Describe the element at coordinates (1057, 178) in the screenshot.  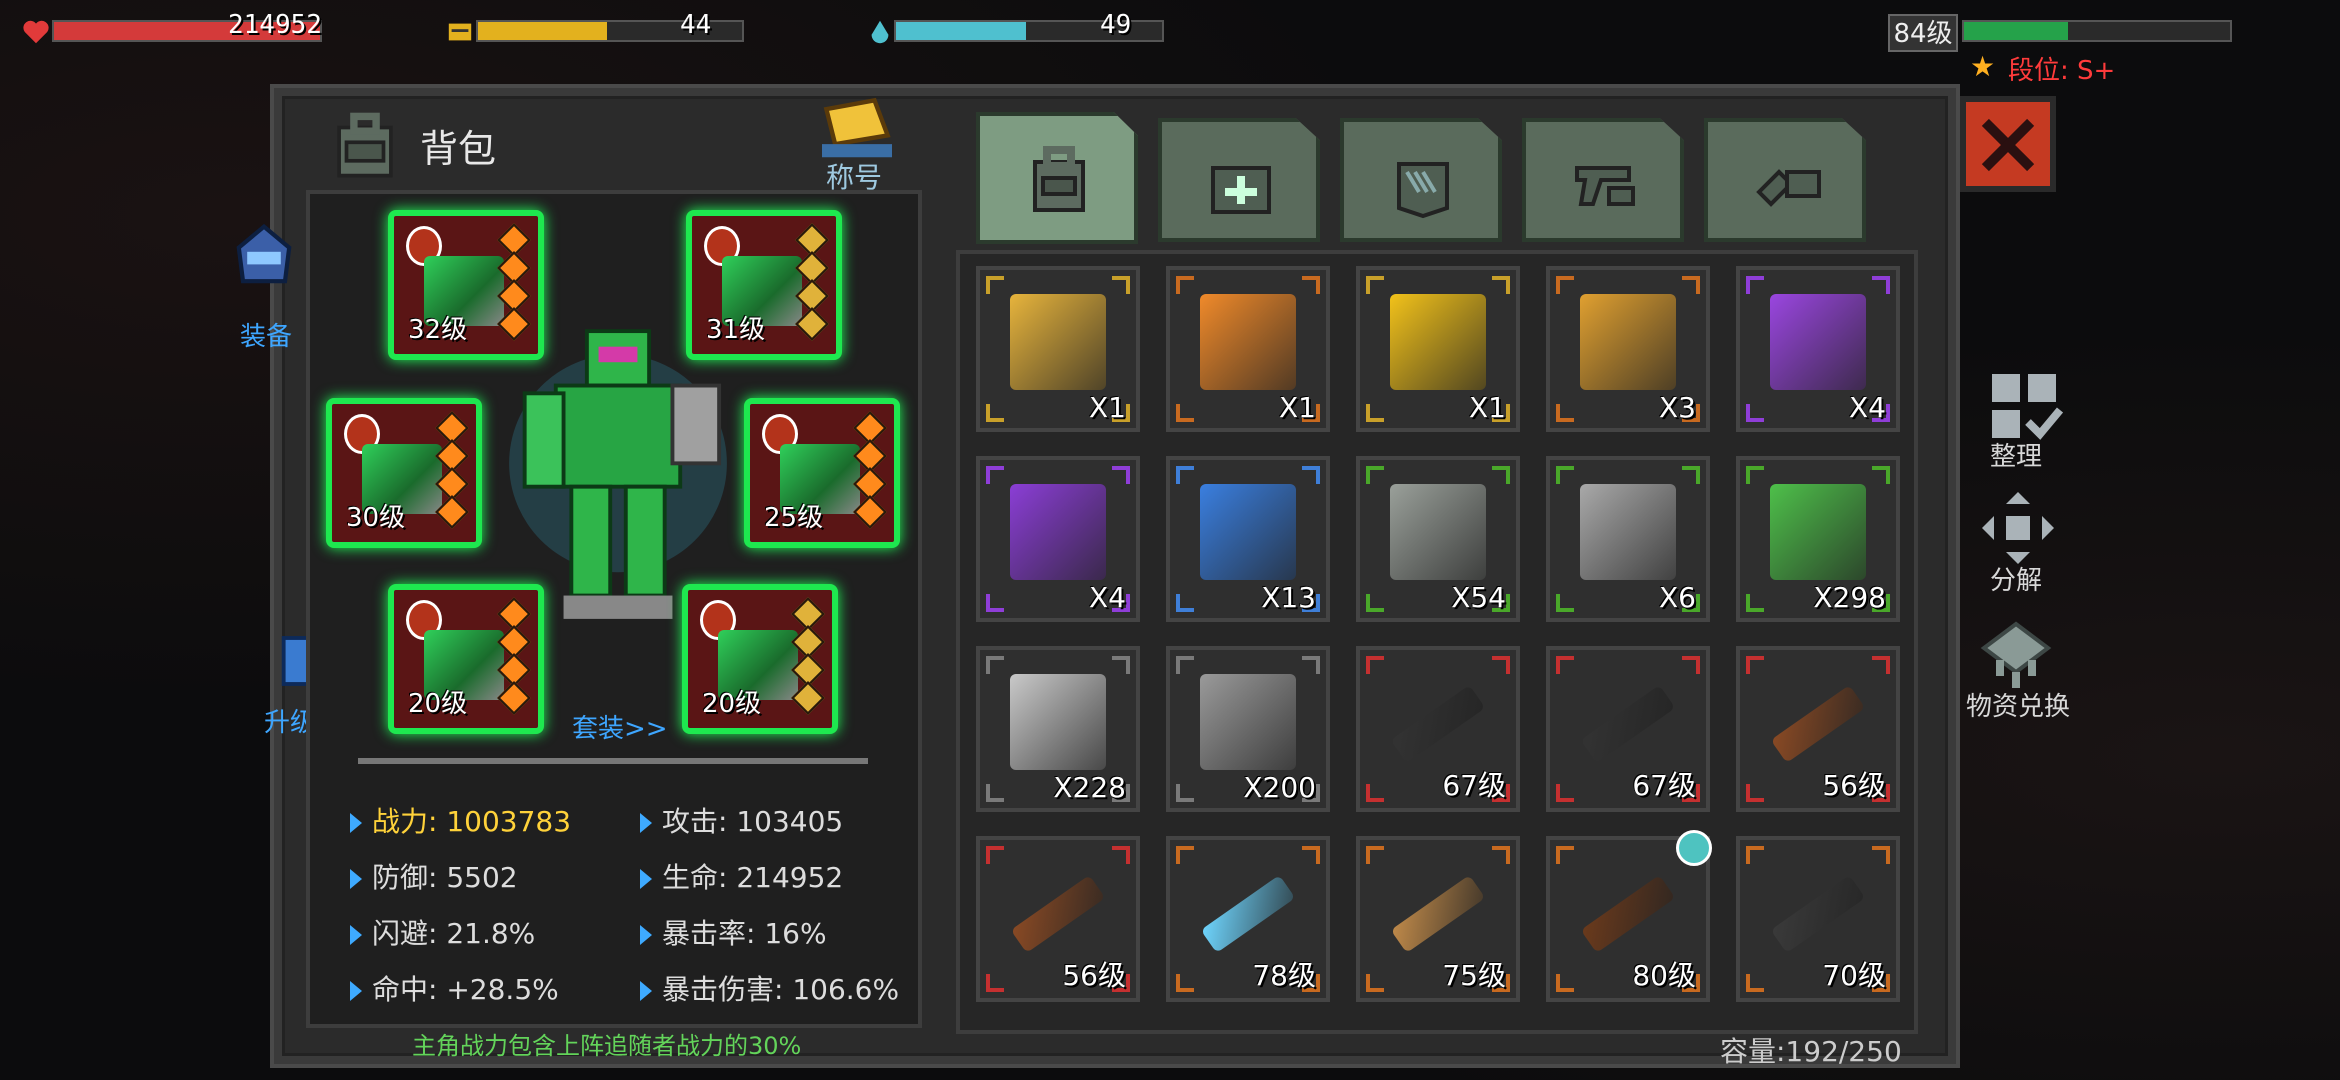
I see `tab-backpack` at that location.